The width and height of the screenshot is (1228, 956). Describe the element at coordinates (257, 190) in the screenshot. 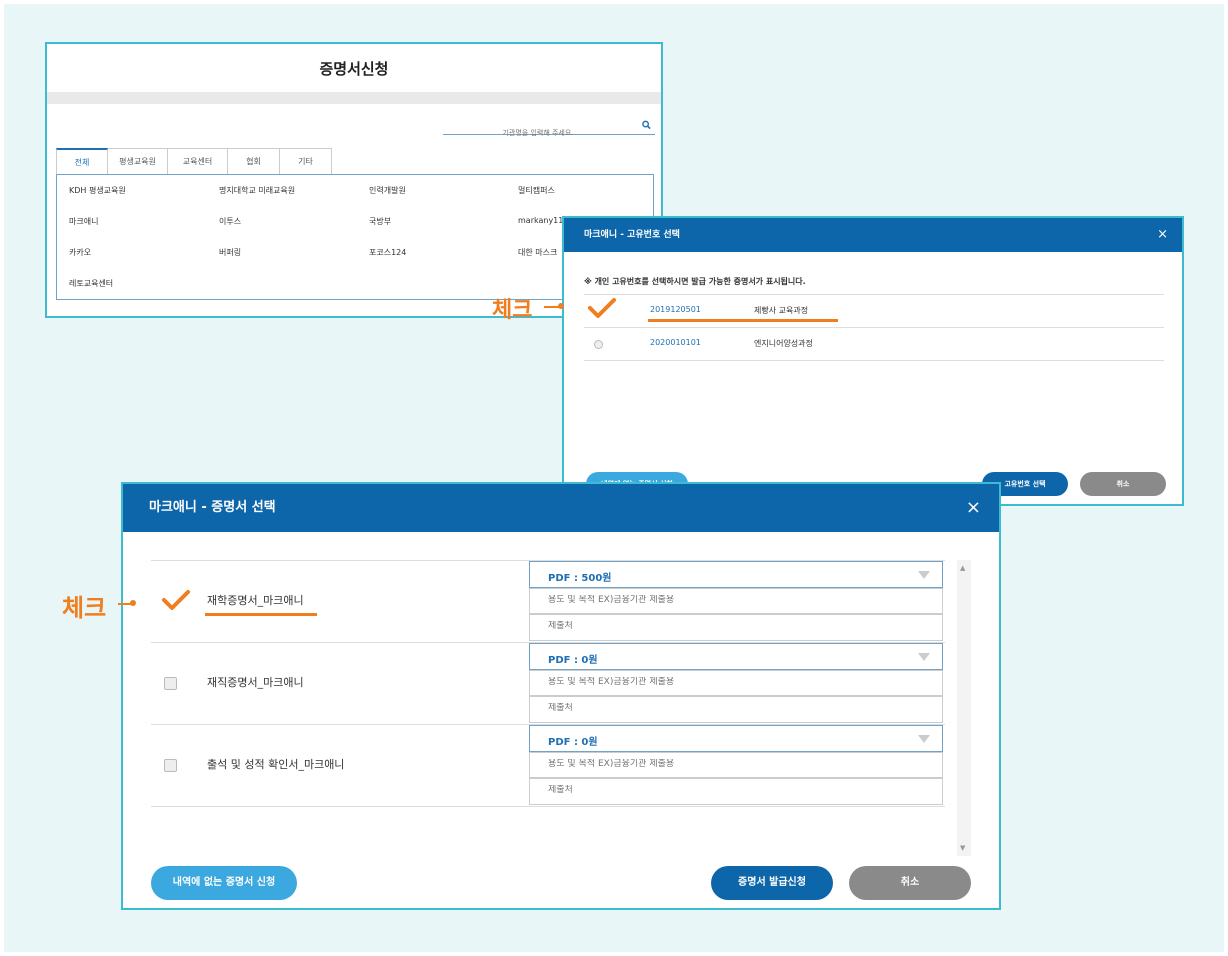

I see `institution-item: 명지대학교 미래교육원` at that location.